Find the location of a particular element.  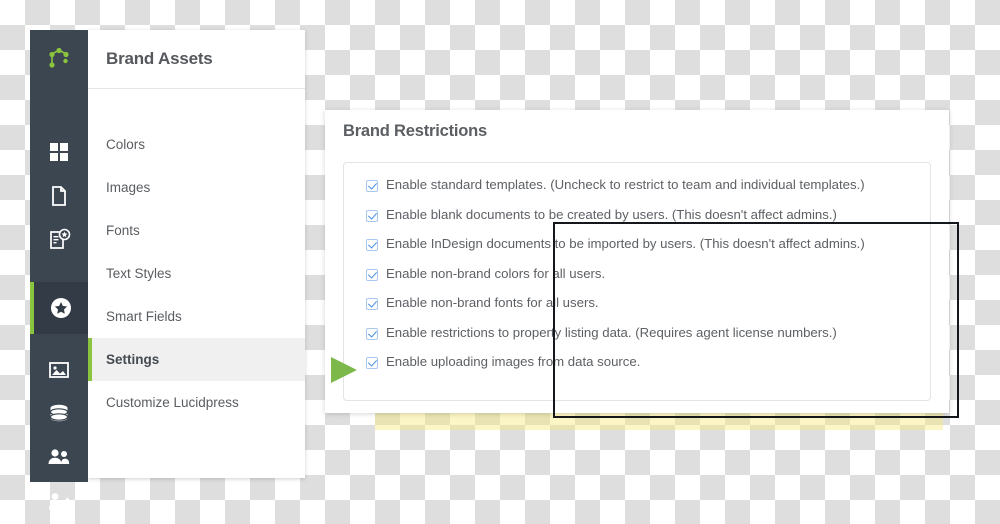

sidebar-item-brand-assets is located at coordinates (59, 308).